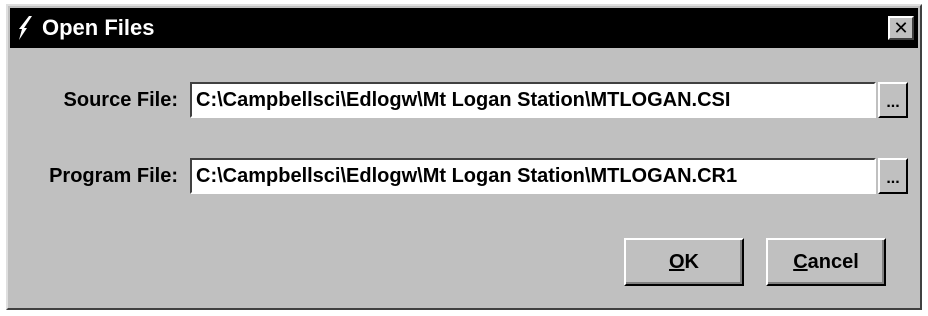  I want to click on program-file-label: Program File:, so click(113, 176).